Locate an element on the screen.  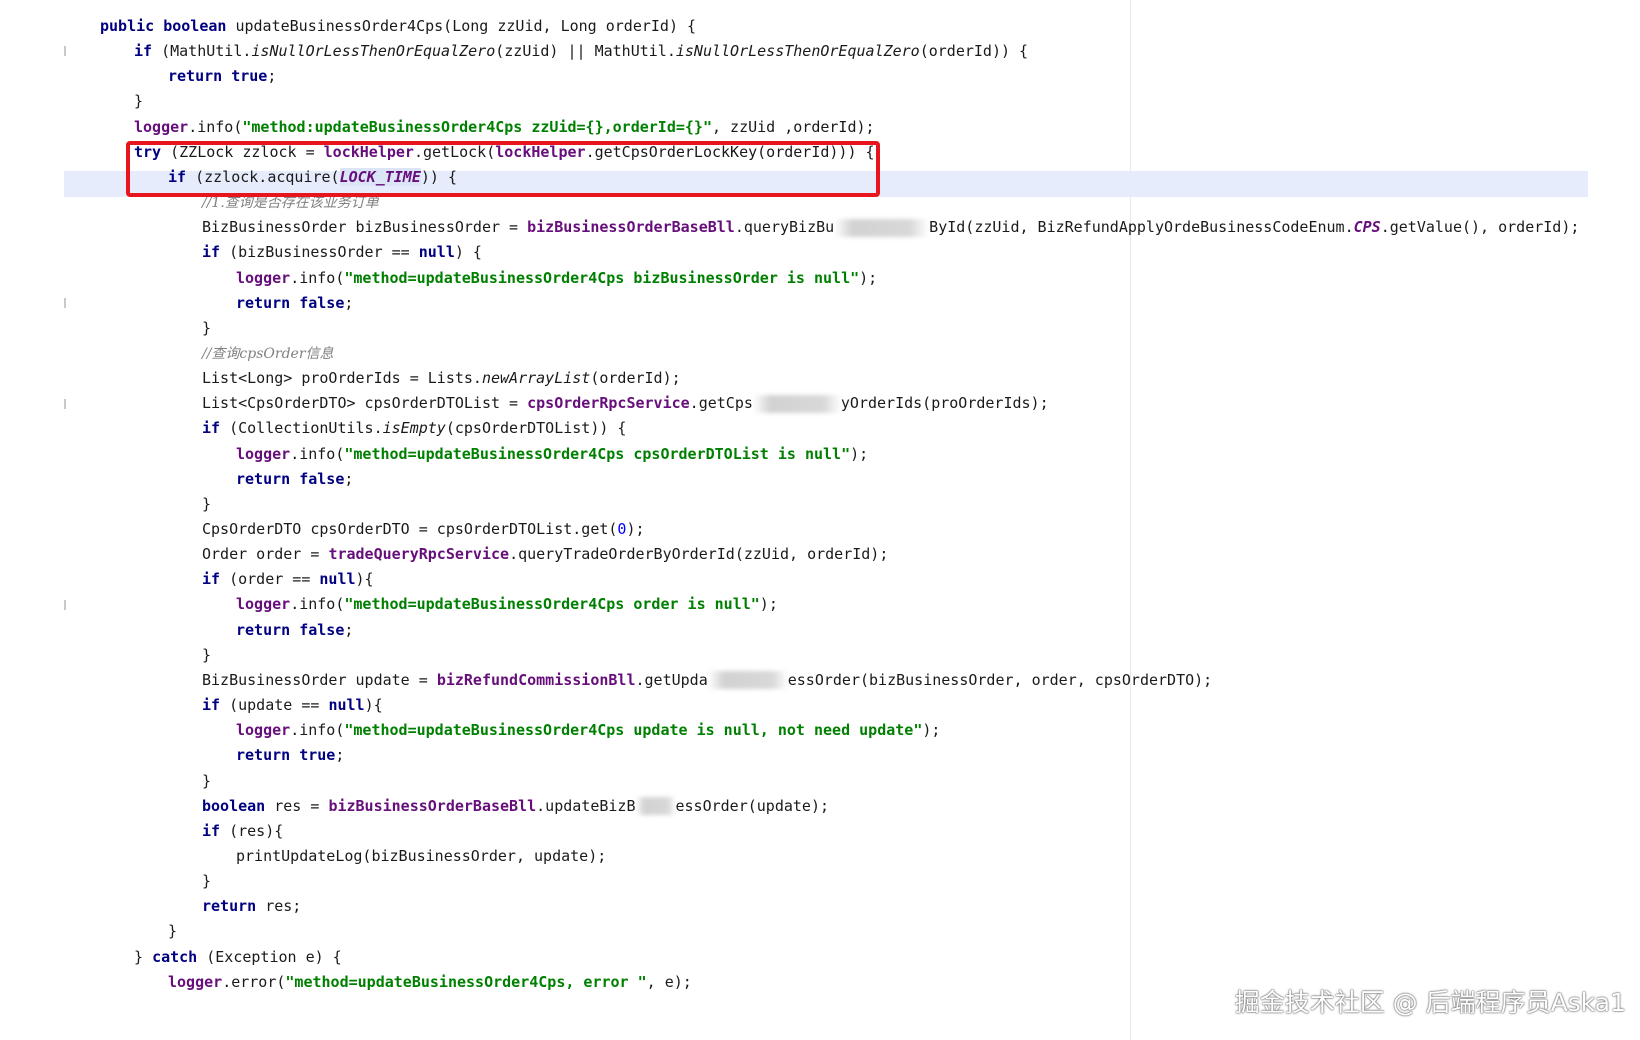
code-token: BizBusinessOrder bizBusinessOrder = is located at coordinates (365, 227).